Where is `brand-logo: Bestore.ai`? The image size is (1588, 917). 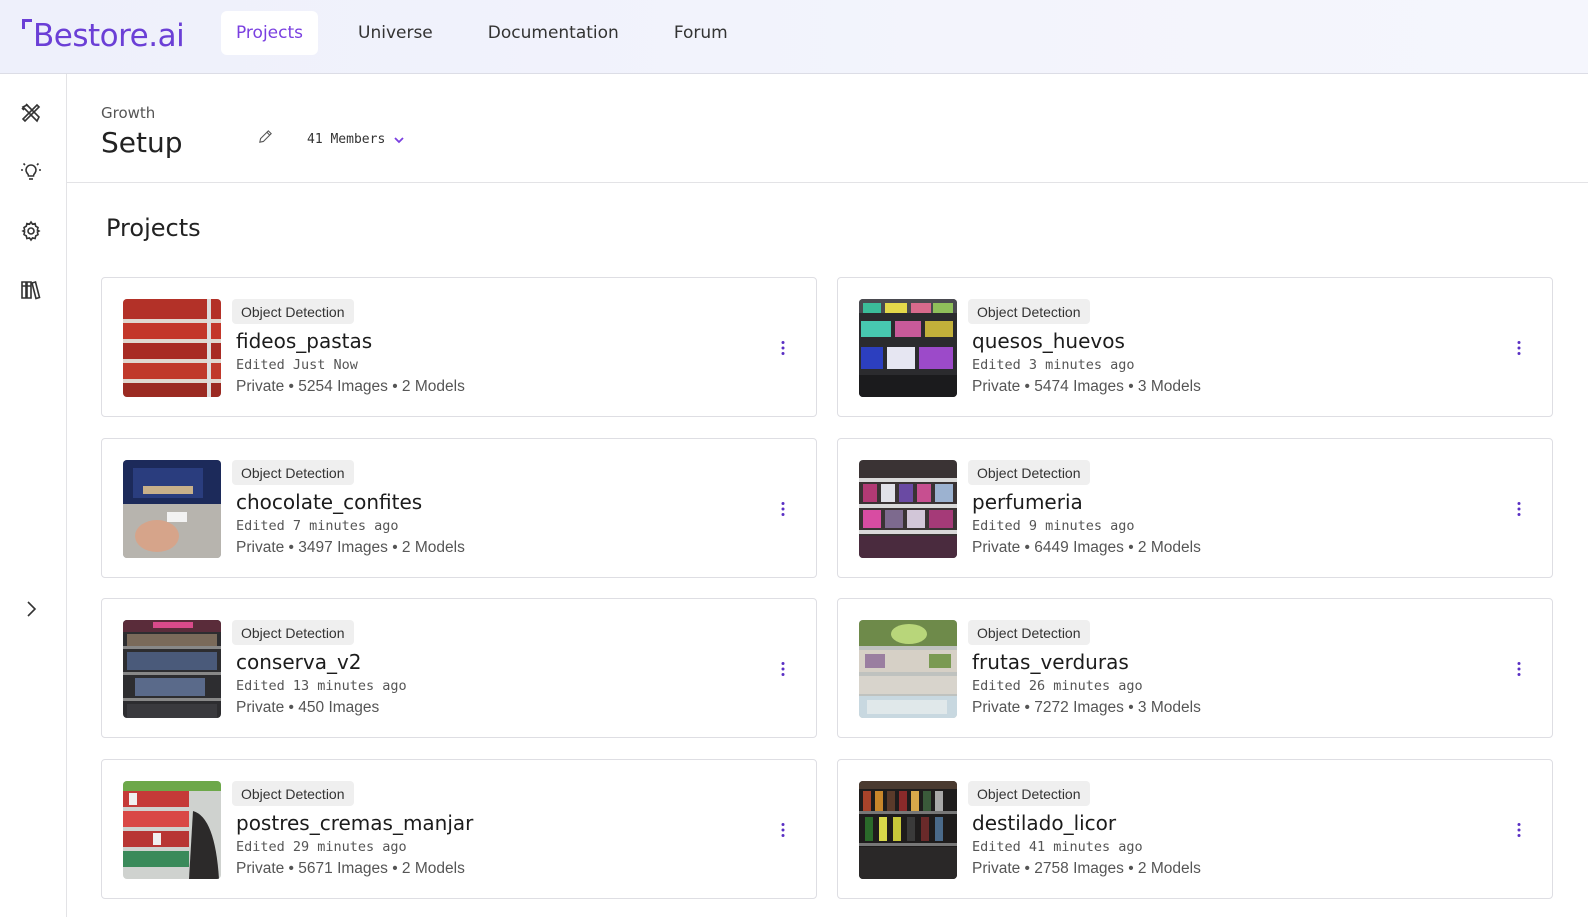 brand-logo: Bestore.ai is located at coordinates (103, 36).